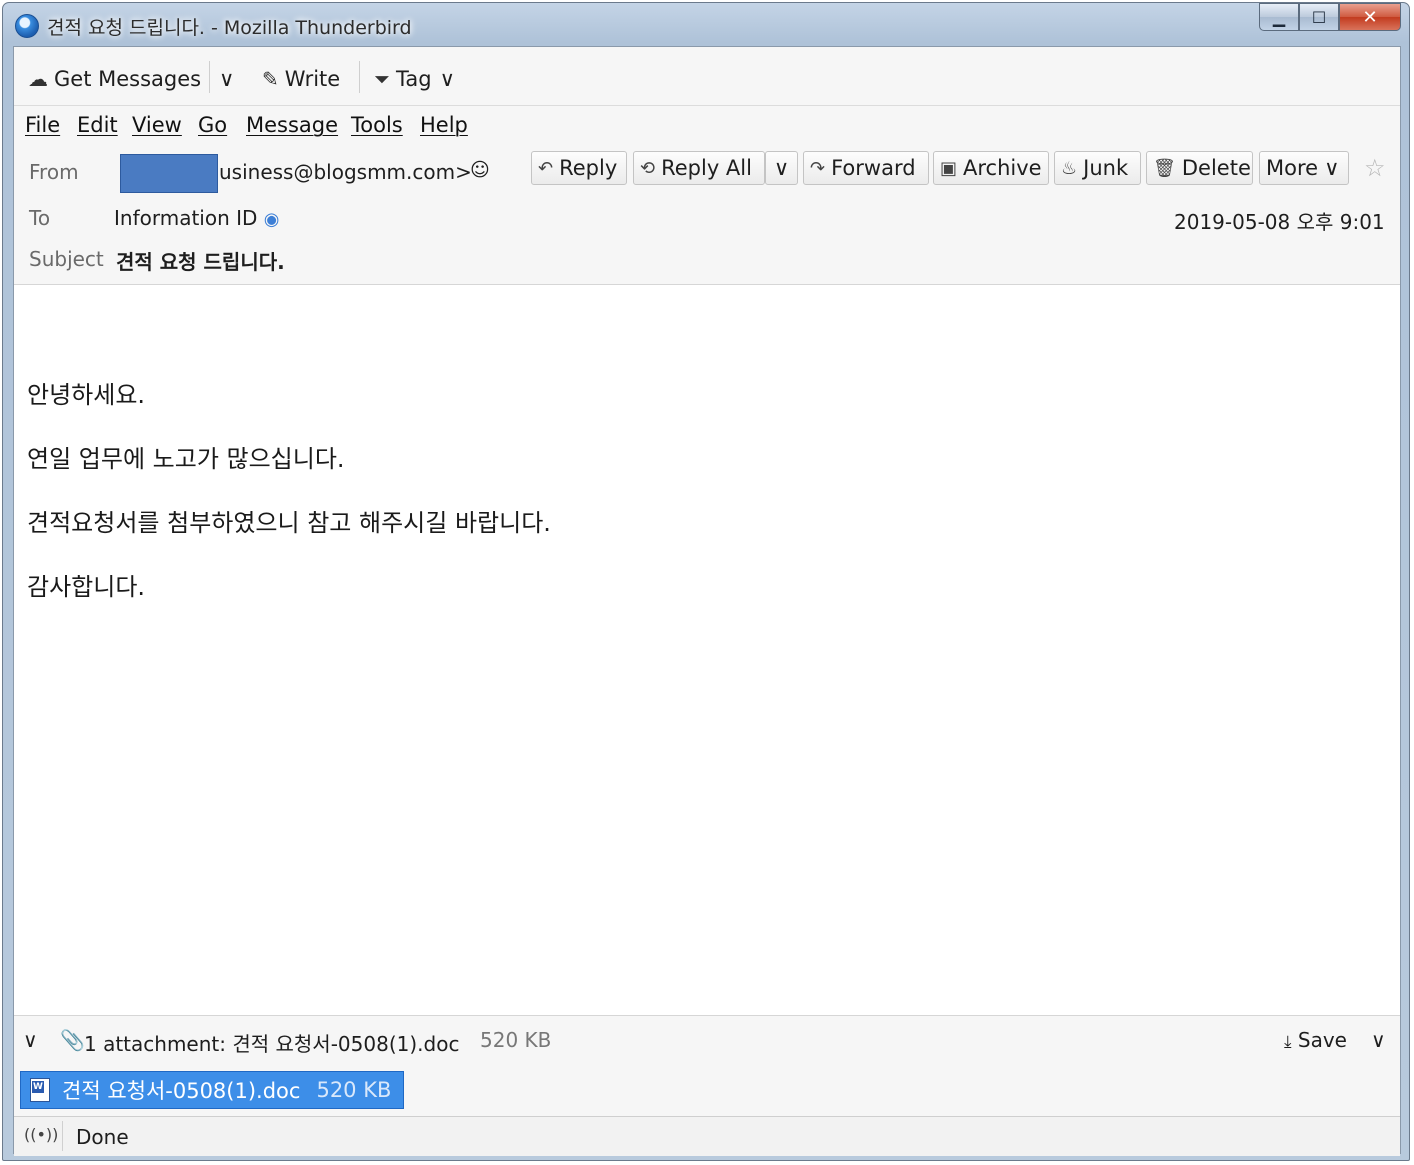  I want to click on more-label: More, so click(1292, 168).